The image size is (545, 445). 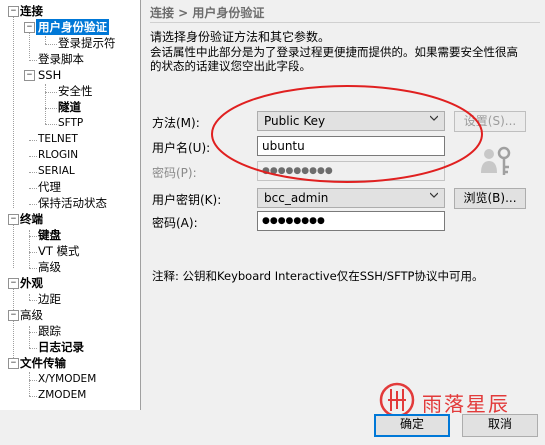 What do you see at coordinates (230, 66) in the screenshot?
I see `description-line-2: 的状态的话建议您空出此字段。` at bounding box center [230, 66].